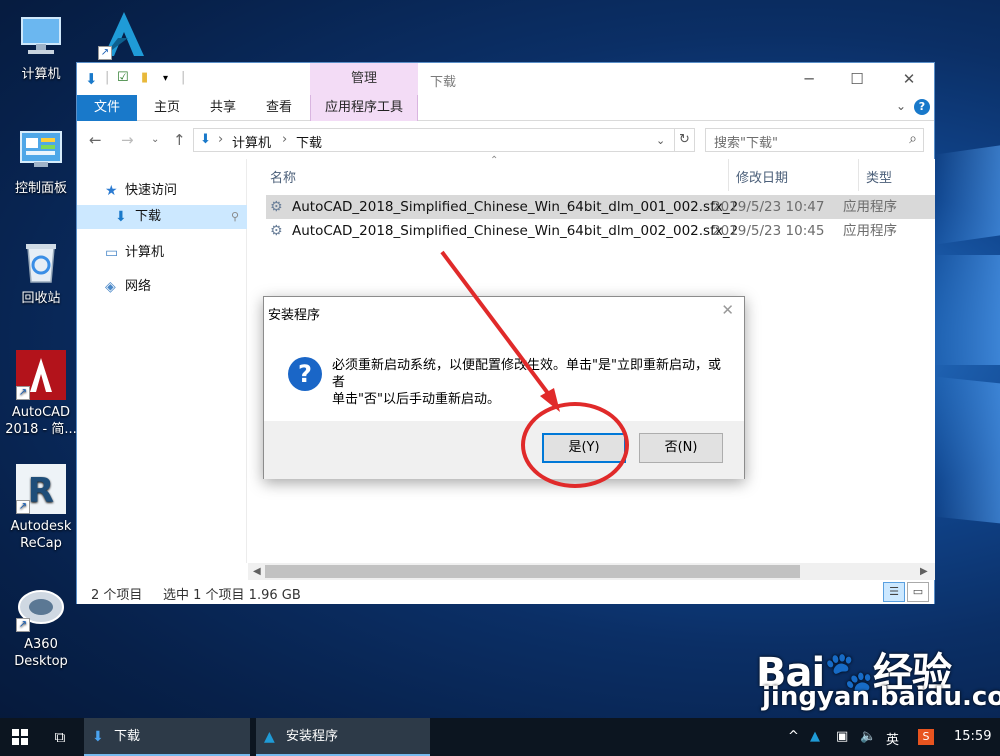 Image resolution: width=1000 pixels, height=756 pixels. I want to click on search-box: 搜索"下载" ⌕, so click(814, 140).